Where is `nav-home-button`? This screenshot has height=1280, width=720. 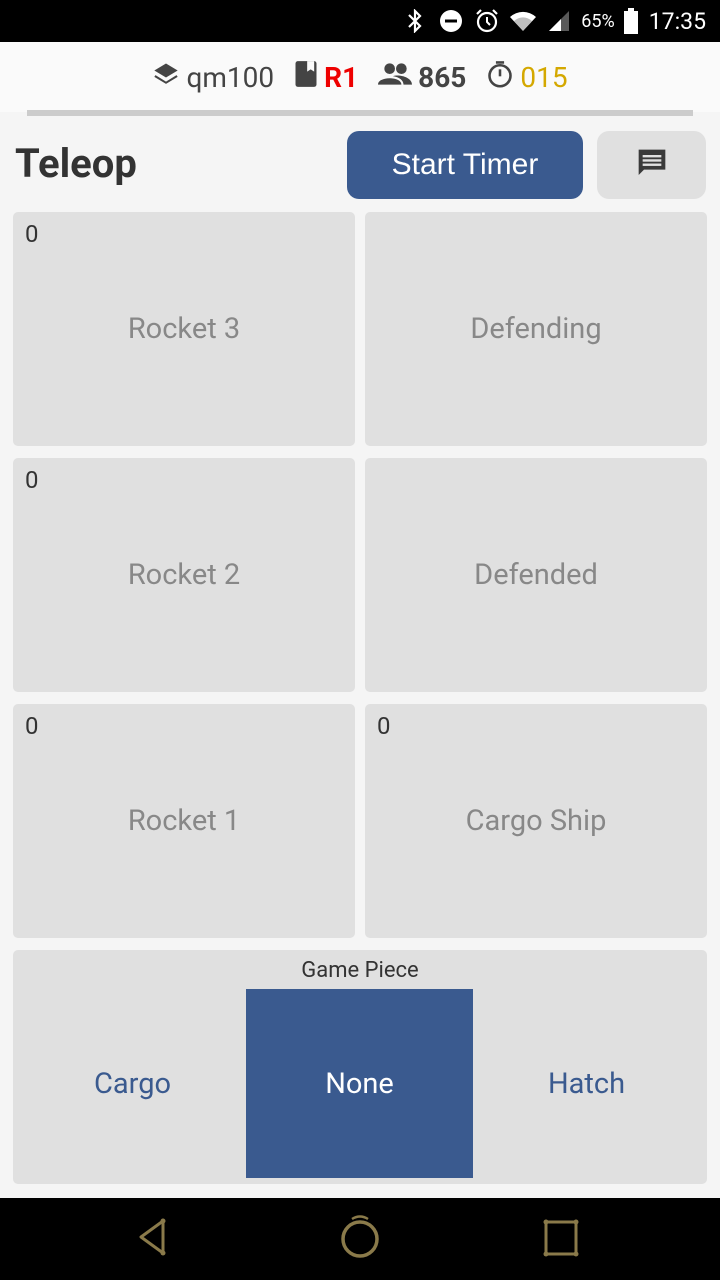 nav-home-button is located at coordinates (360, 1239).